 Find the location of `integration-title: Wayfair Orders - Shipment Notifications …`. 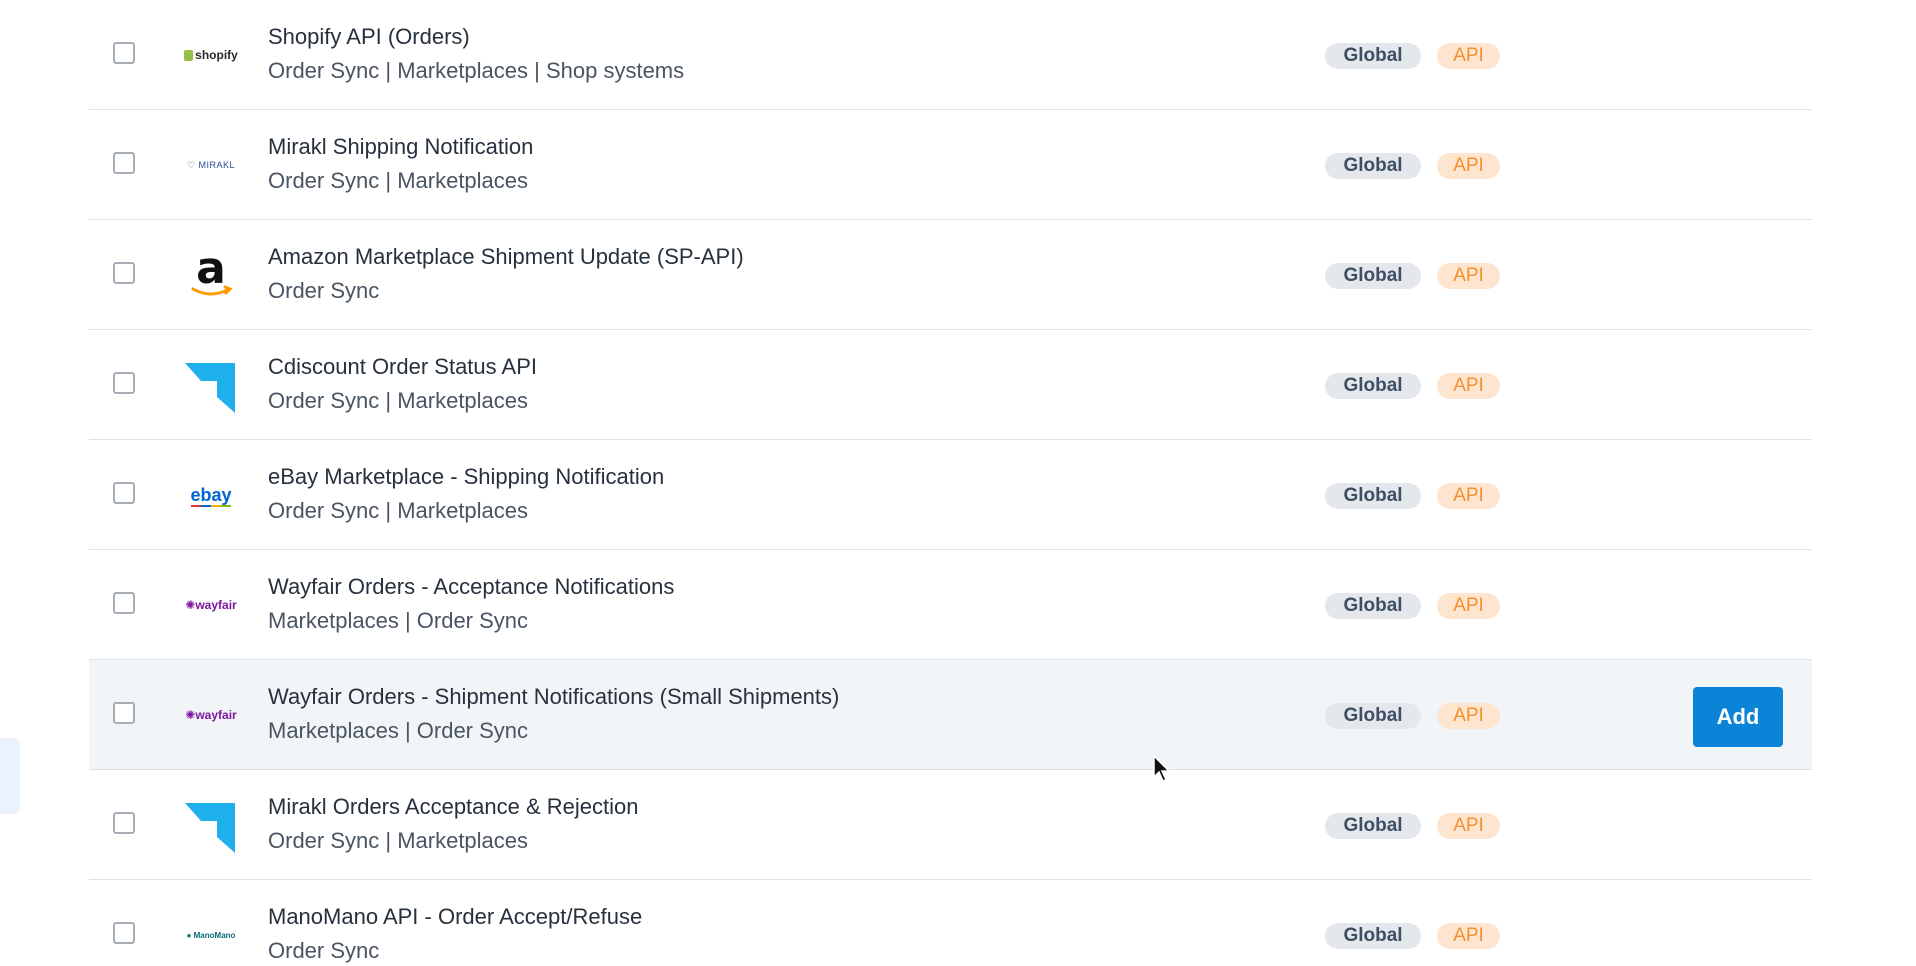

integration-title: Wayfair Orders - Shipment Notifications … is located at coordinates (554, 696).